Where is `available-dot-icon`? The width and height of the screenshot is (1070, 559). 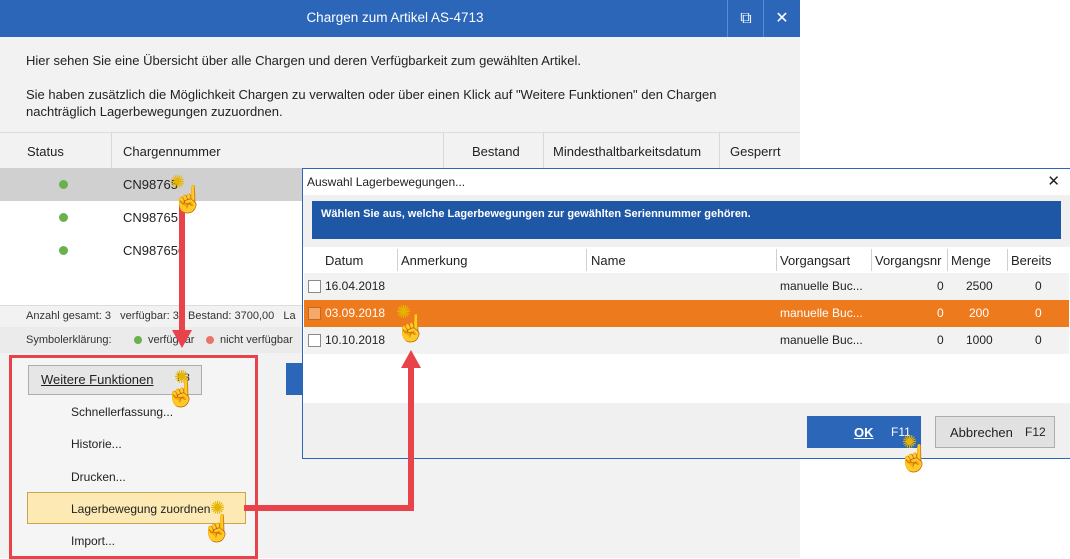 available-dot-icon is located at coordinates (138, 340).